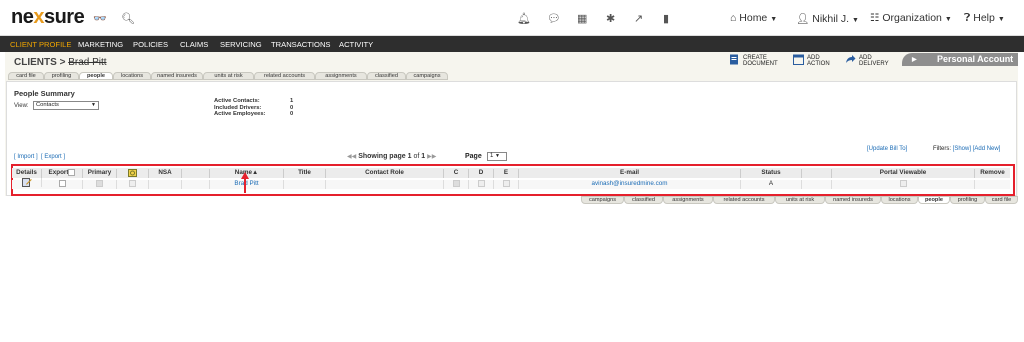 Image resolution: width=1024 pixels, height=342 pixels. I want to click on d-checkbox, so click(481, 183).